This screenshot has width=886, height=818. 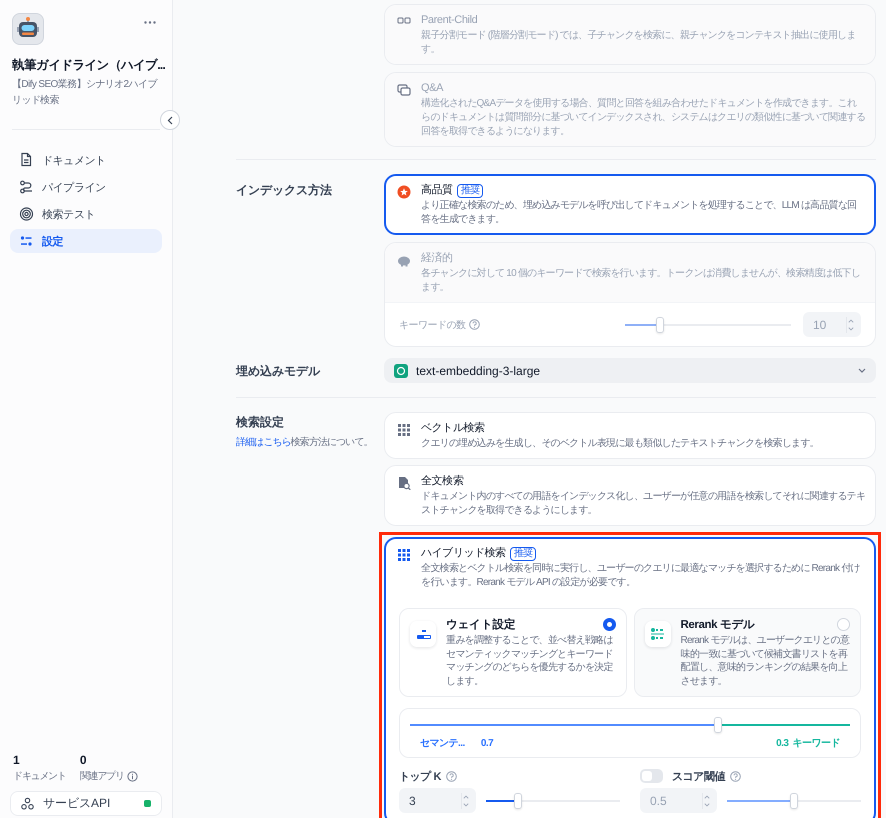 I want to click on collapse-button, so click(x=170, y=120).